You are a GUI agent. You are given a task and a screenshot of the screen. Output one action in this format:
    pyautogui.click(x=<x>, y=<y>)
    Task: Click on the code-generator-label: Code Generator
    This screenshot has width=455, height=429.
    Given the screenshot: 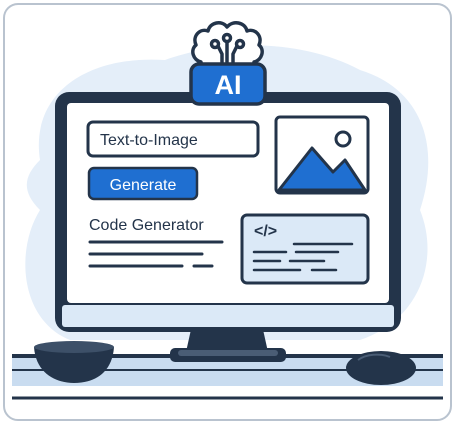 What is the action you would take?
    pyautogui.click(x=146, y=225)
    